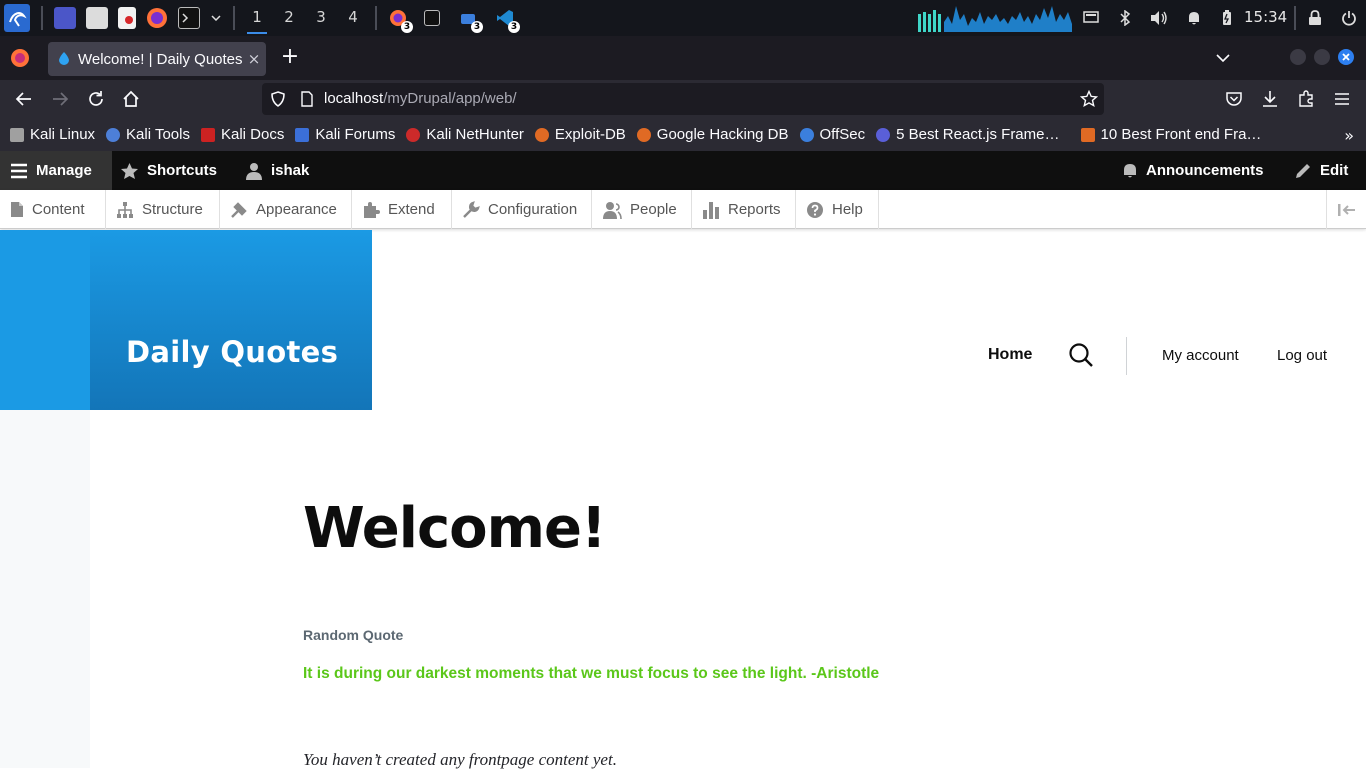  What do you see at coordinates (1234, 99) in the screenshot?
I see `pocket-icon` at bounding box center [1234, 99].